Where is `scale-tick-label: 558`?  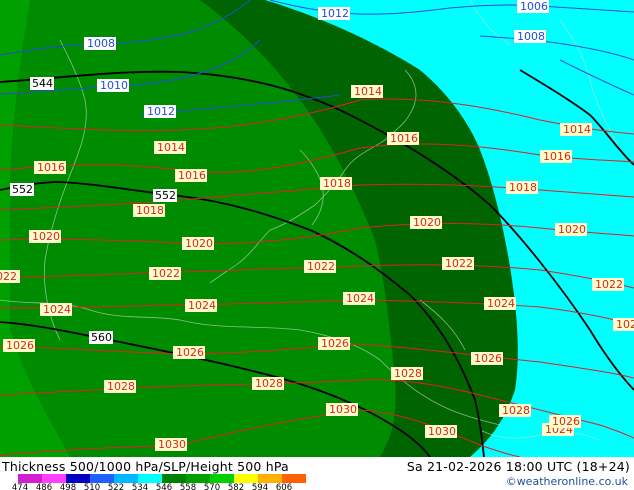
scale-tick-label: 558 is located at coordinates (188, 486).